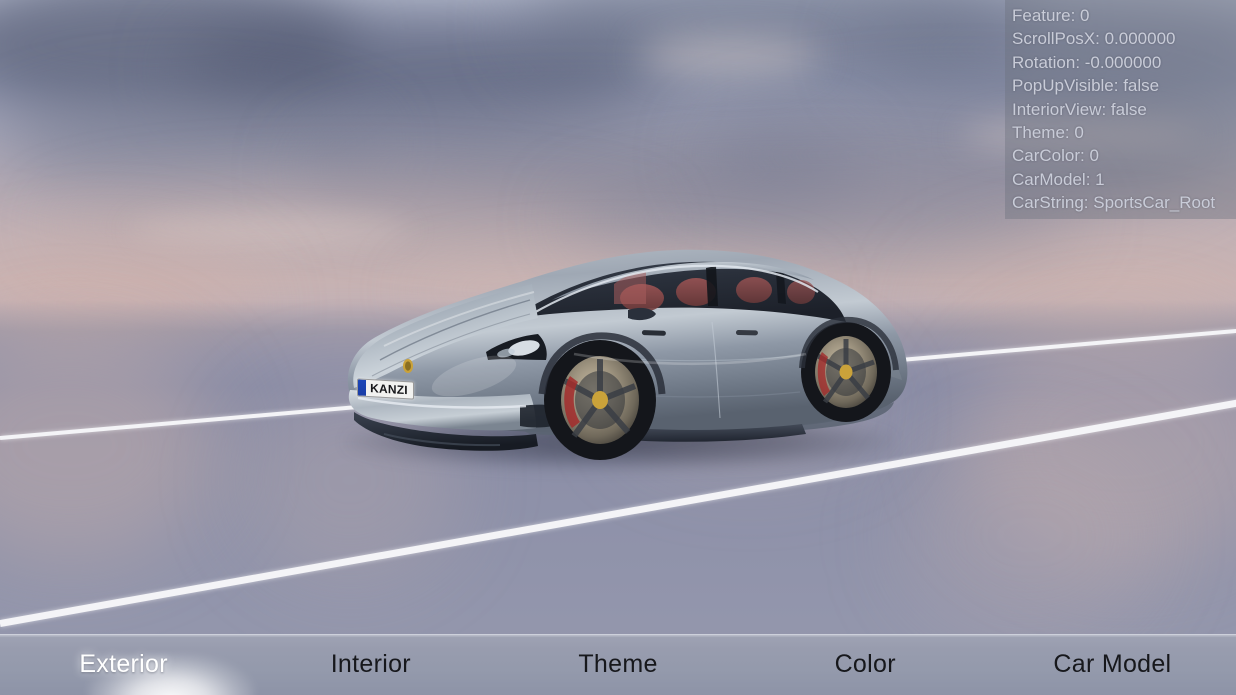  Describe the element at coordinates (389, 389) in the screenshot. I see `license-plate-text: KANZI` at that location.